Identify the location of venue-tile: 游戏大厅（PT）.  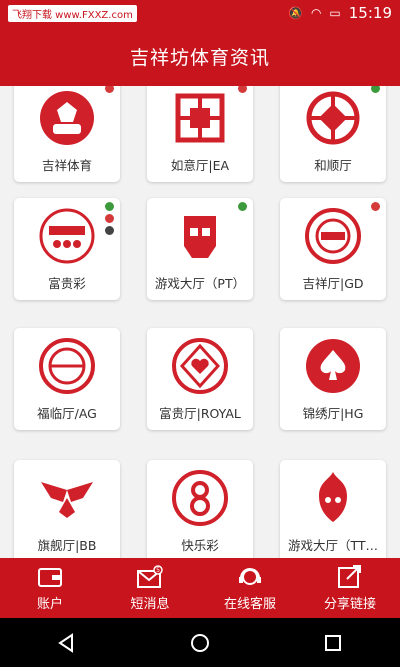
(200, 249).